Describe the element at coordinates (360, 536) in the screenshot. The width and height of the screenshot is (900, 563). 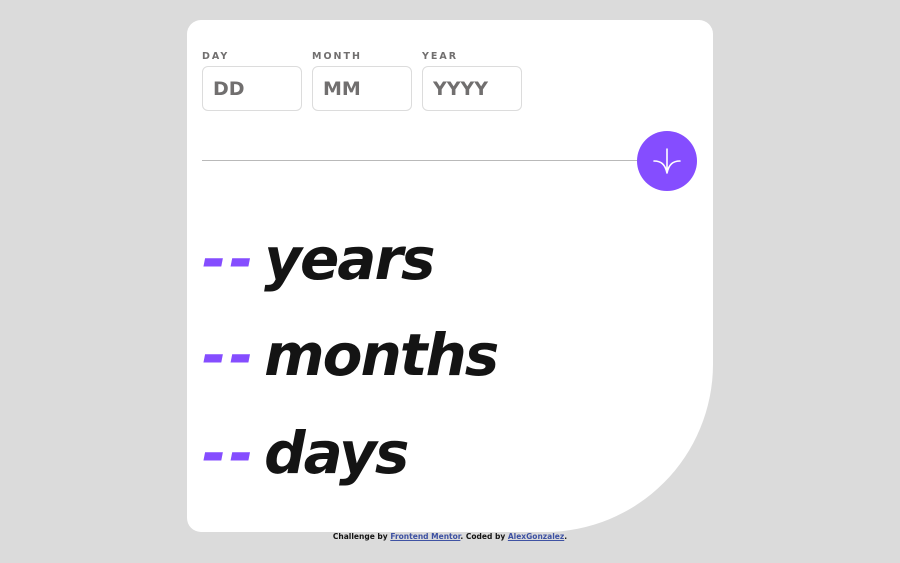
I see `attribution-prefix: Challenge by` at that location.